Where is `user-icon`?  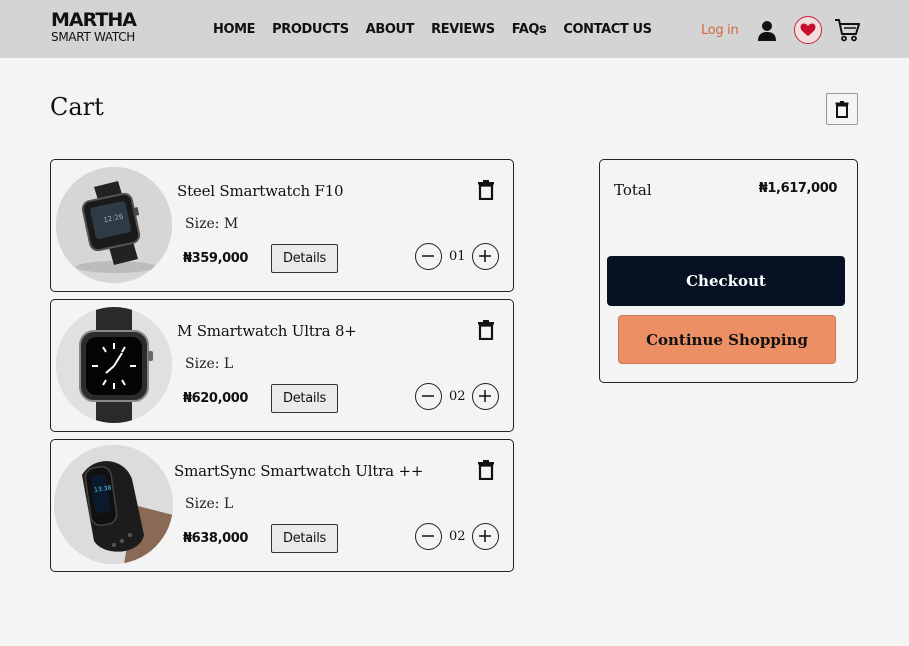 user-icon is located at coordinates (767, 31).